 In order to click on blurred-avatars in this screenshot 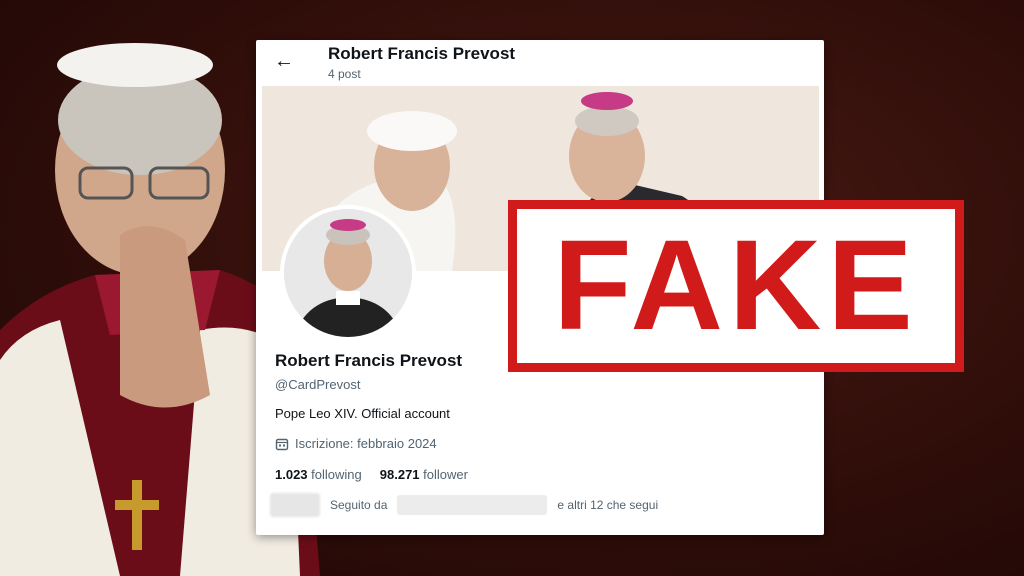, I will do `click(295, 505)`.